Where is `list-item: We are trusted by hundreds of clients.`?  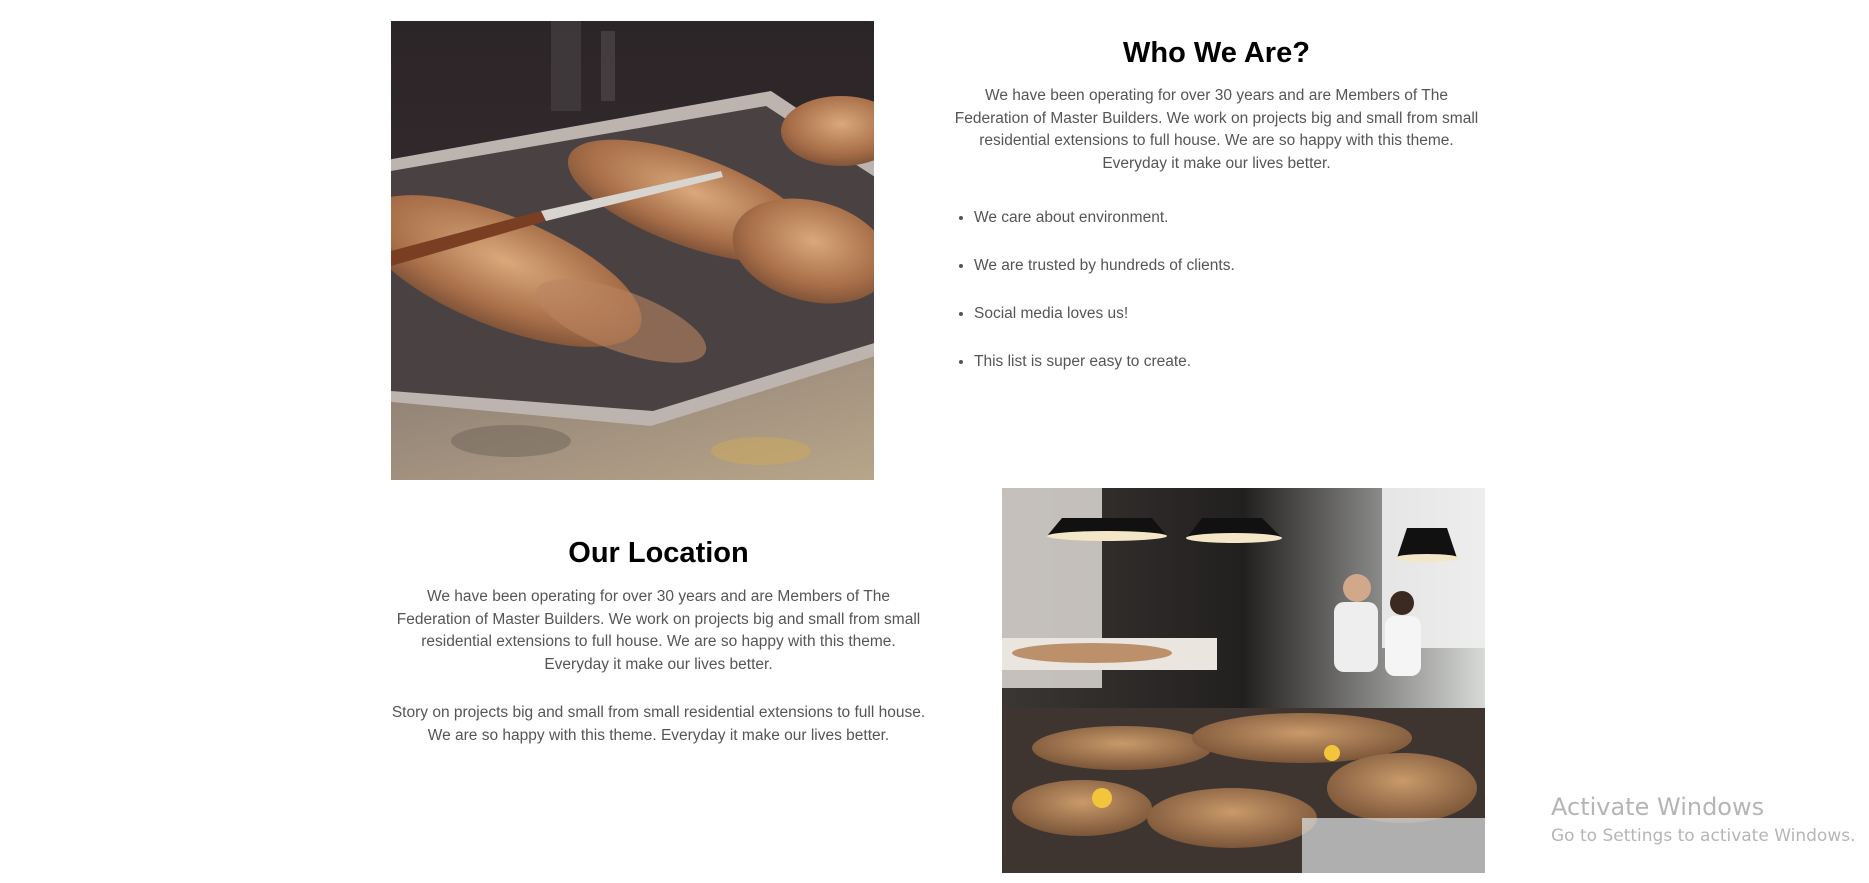 list-item: We are trusted by hundreds of clients. is located at coordinates (1228, 279).